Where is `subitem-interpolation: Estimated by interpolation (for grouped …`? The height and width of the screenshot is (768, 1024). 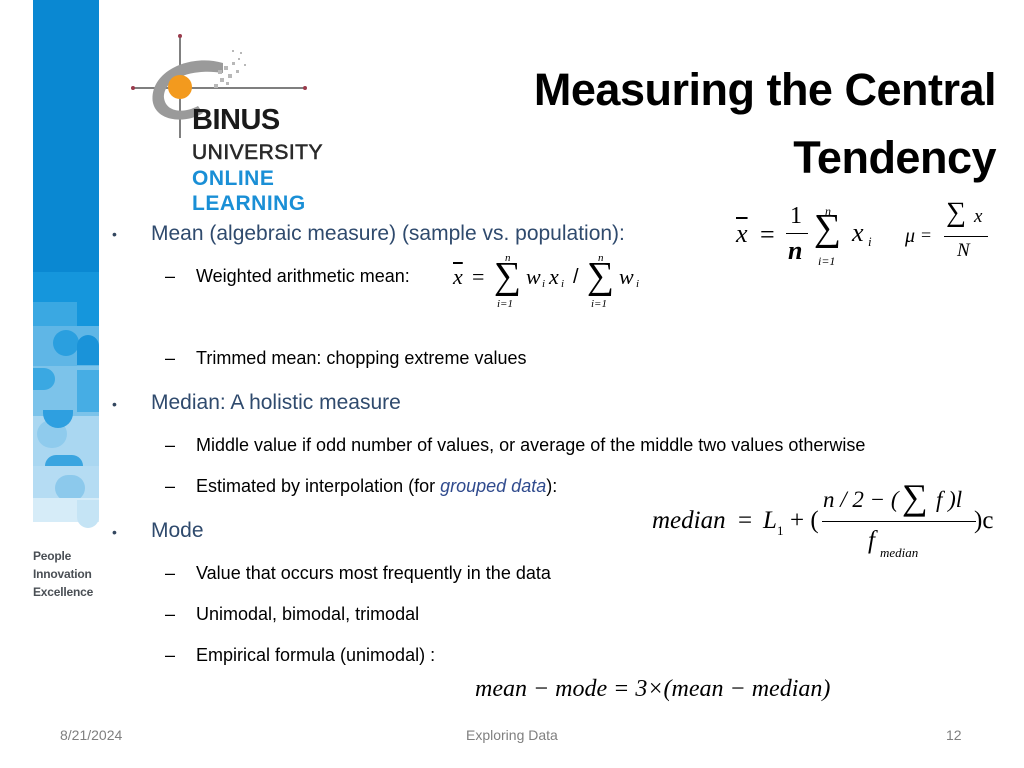 subitem-interpolation: Estimated by interpolation (for grouped … is located at coordinates (376, 486).